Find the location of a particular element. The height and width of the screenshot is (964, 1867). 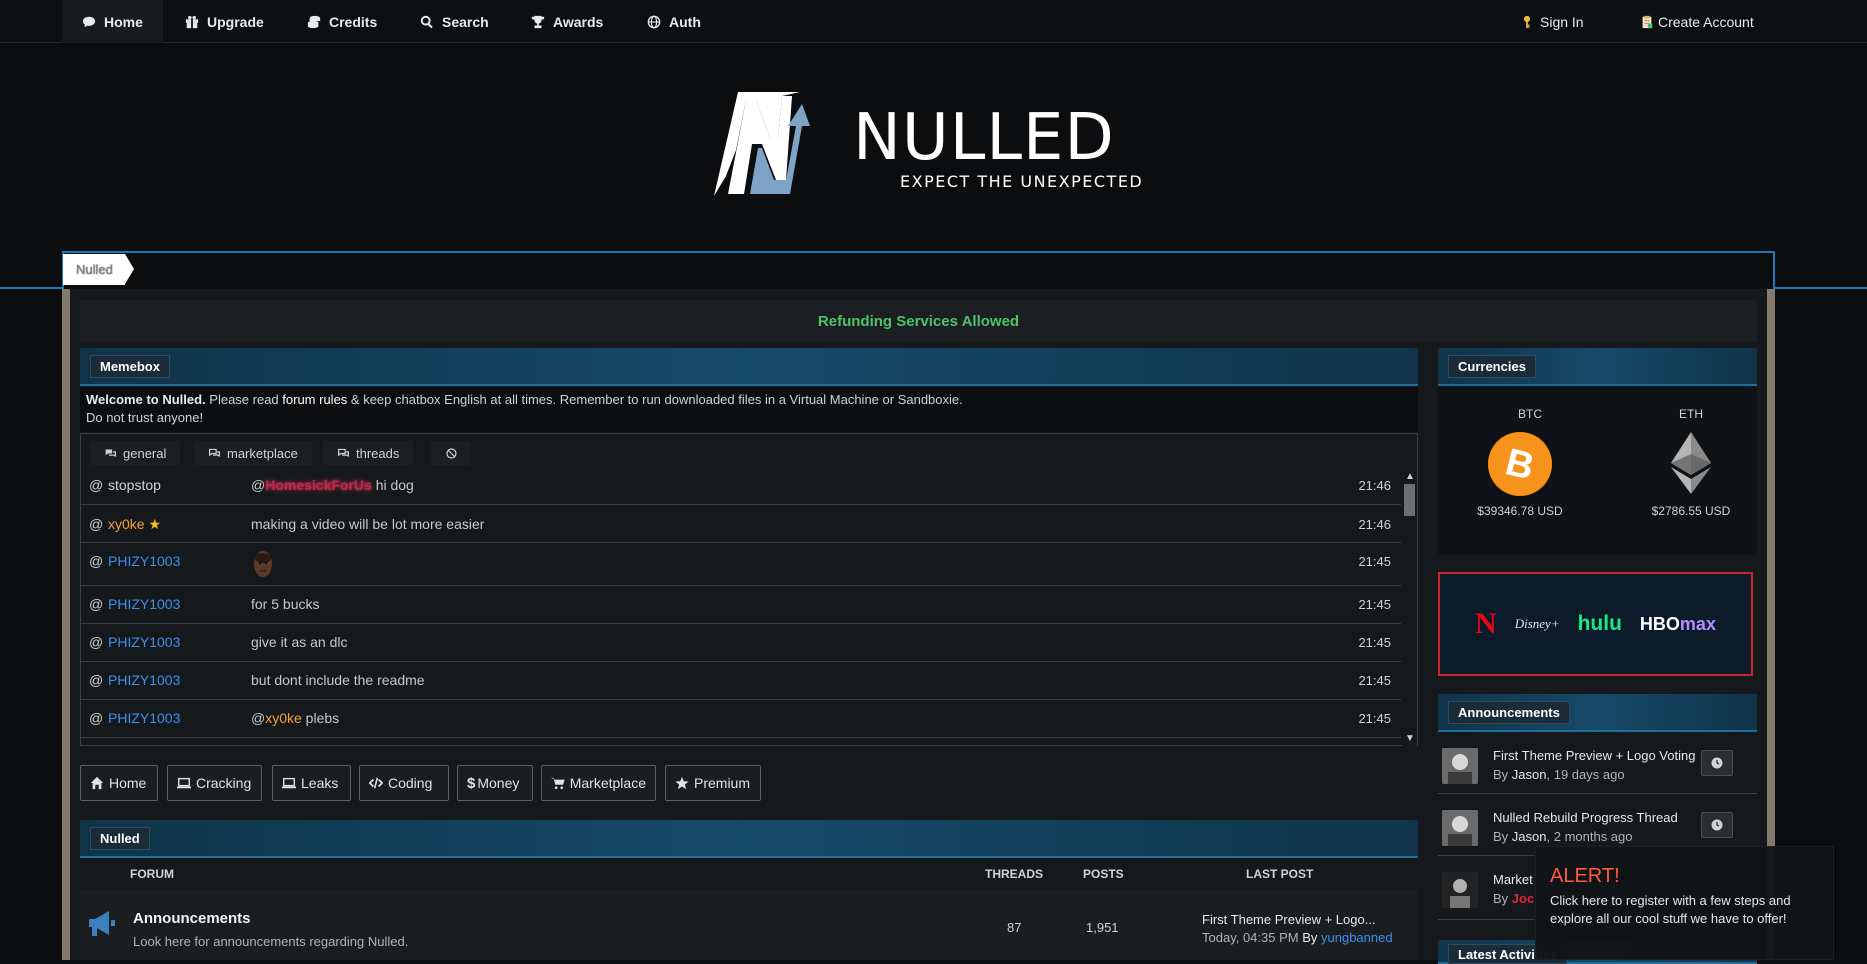

star-icon is located at coordinates (682, 783).